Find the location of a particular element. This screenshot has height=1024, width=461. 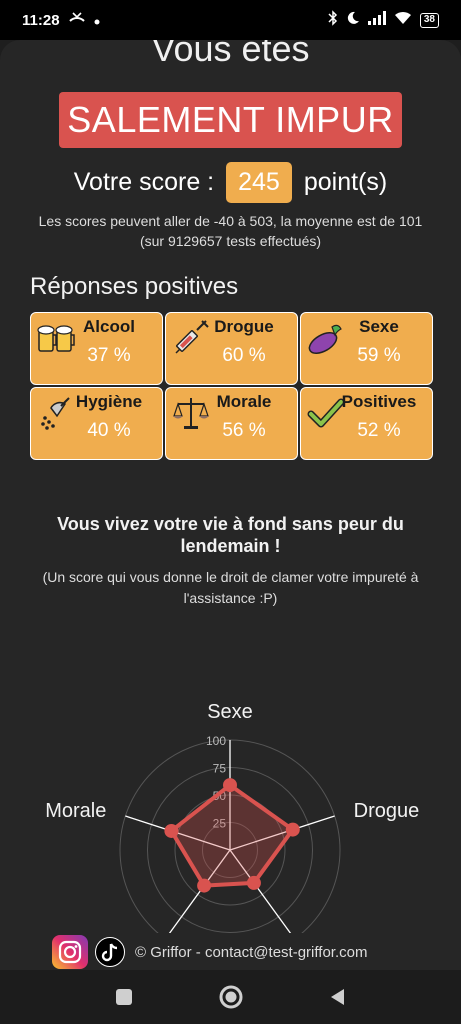

score-prefix: Votre score : is located at coordinates (144, 182).